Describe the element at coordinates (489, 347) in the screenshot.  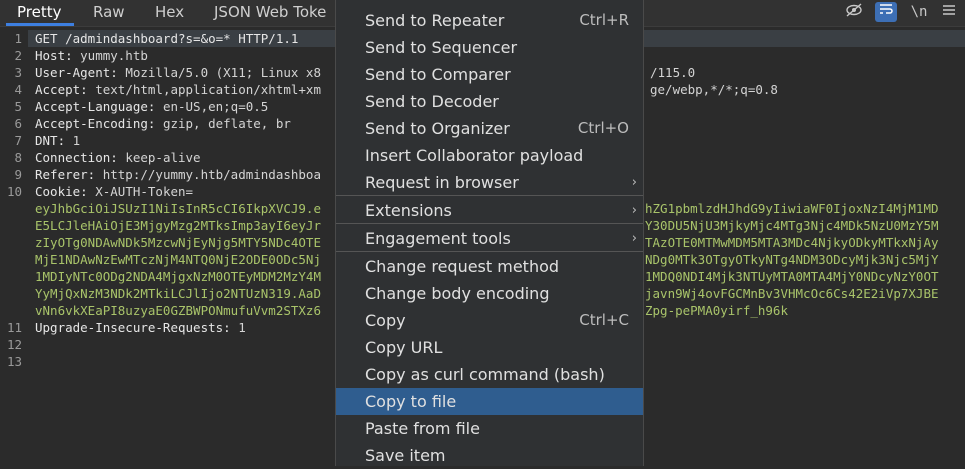
I see `menu-item-copy-url: Copy URL` at that location.